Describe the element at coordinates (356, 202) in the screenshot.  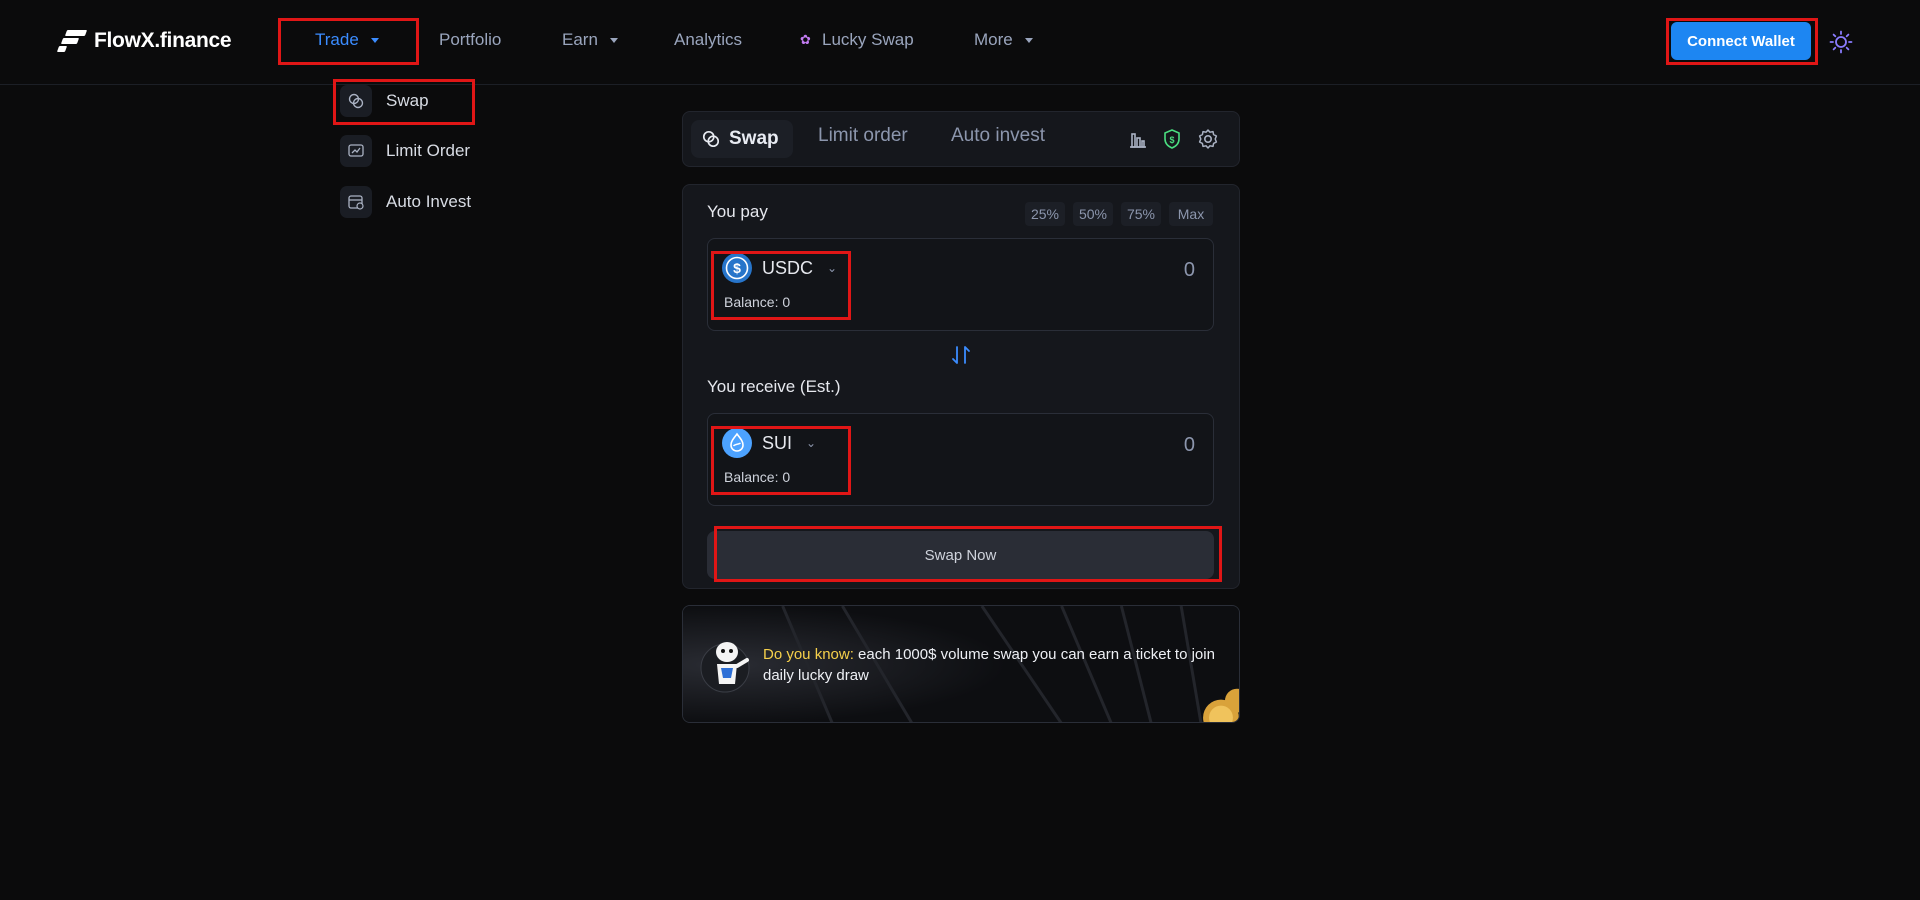
I see `auto-invest-icon` at that location.